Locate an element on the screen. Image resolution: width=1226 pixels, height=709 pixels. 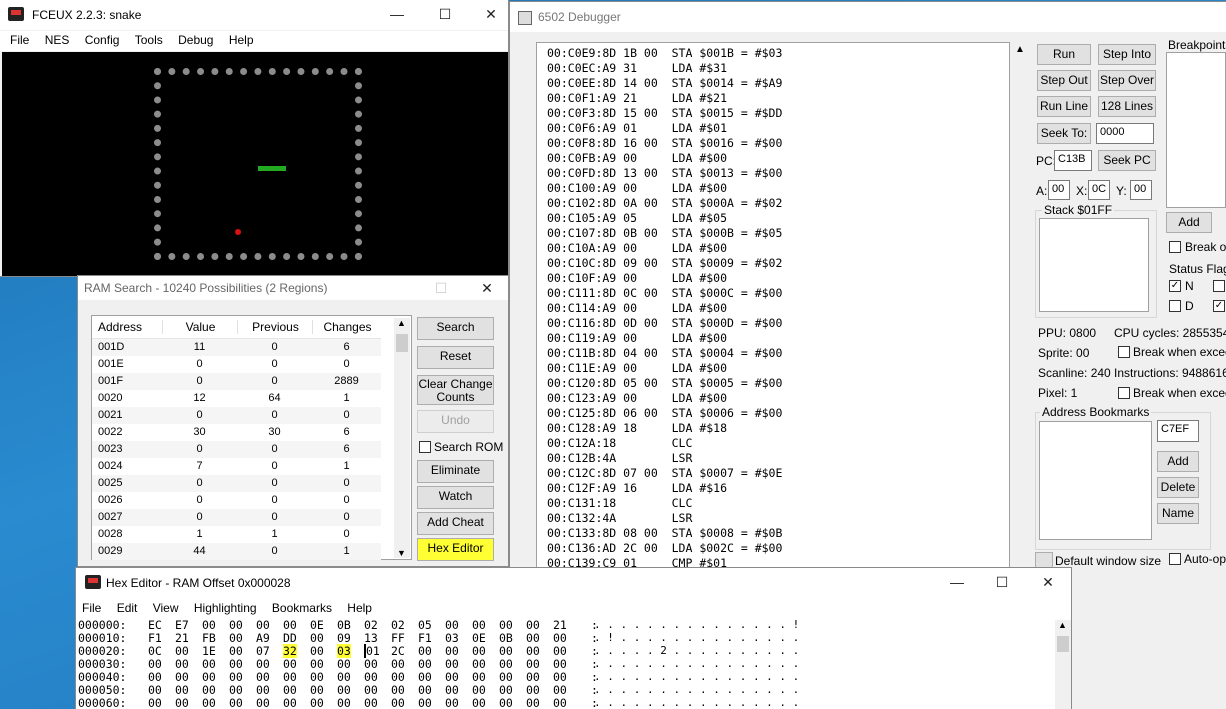
hex-byte: 03 is located at coordinates (344, 651).